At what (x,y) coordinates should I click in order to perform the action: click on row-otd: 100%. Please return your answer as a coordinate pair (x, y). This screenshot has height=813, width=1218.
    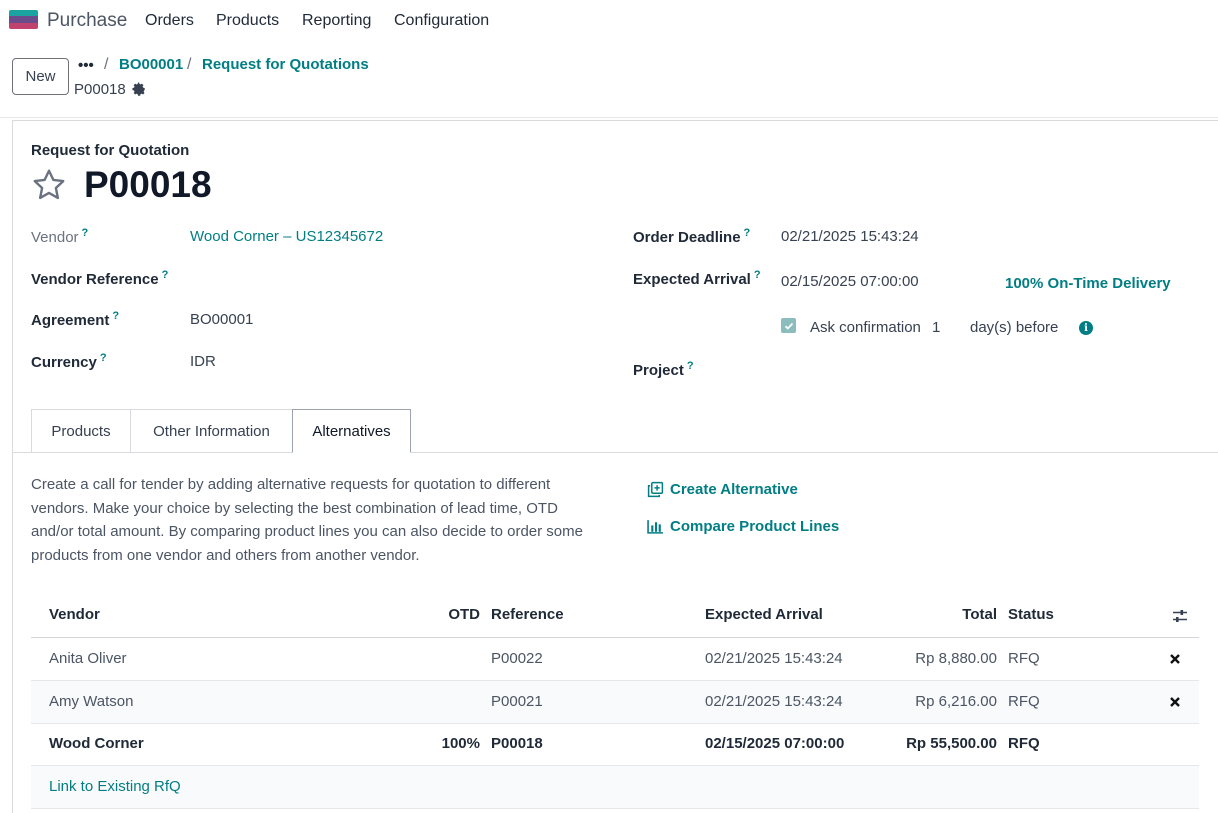
    Looking at the image, I should click on (460, 743).